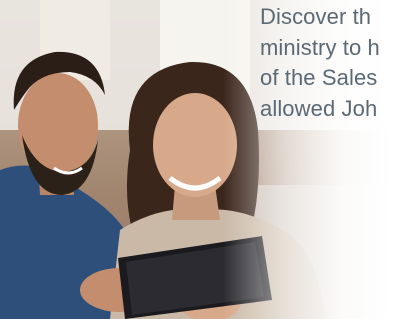 Image resolution: width=393 pixels, height=319 pixels. What do you see at coordinates (316, 16) in the screenshot?
I see `headline-line: Discover th` at bounding box center [316, 16].